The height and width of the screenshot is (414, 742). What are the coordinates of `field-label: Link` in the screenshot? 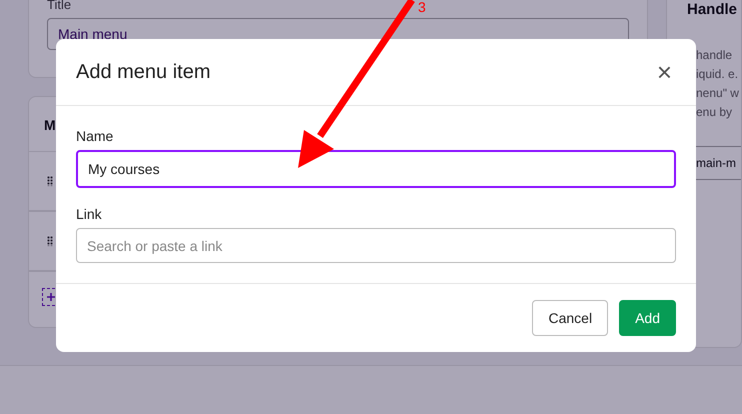 It's located at (89, 214).